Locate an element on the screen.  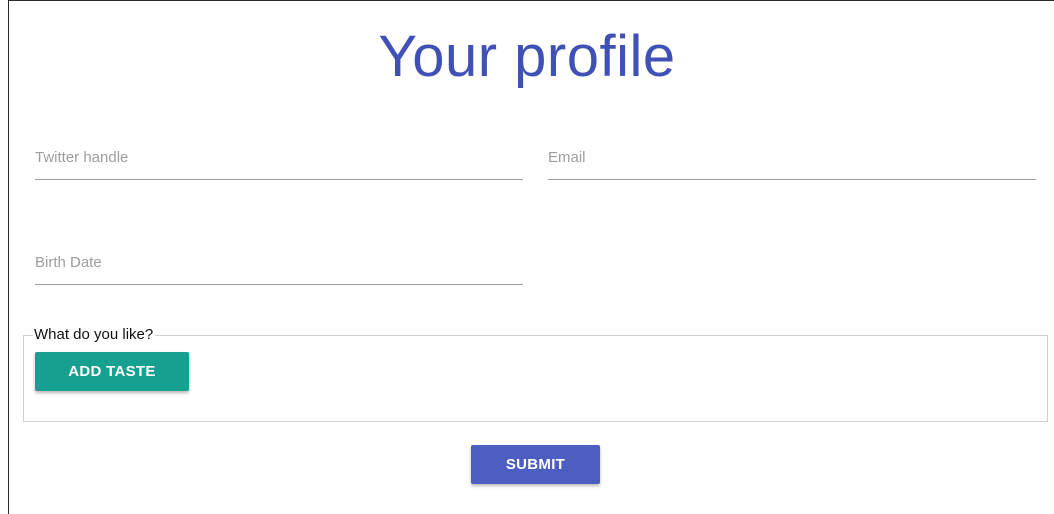
add-taste-button: ADD TASTE is located at coordinates (112, 371).